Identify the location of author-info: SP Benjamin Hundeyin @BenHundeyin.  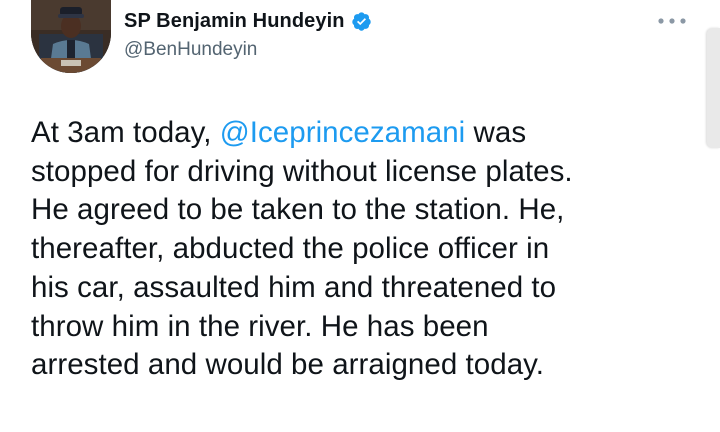
(248, 34).